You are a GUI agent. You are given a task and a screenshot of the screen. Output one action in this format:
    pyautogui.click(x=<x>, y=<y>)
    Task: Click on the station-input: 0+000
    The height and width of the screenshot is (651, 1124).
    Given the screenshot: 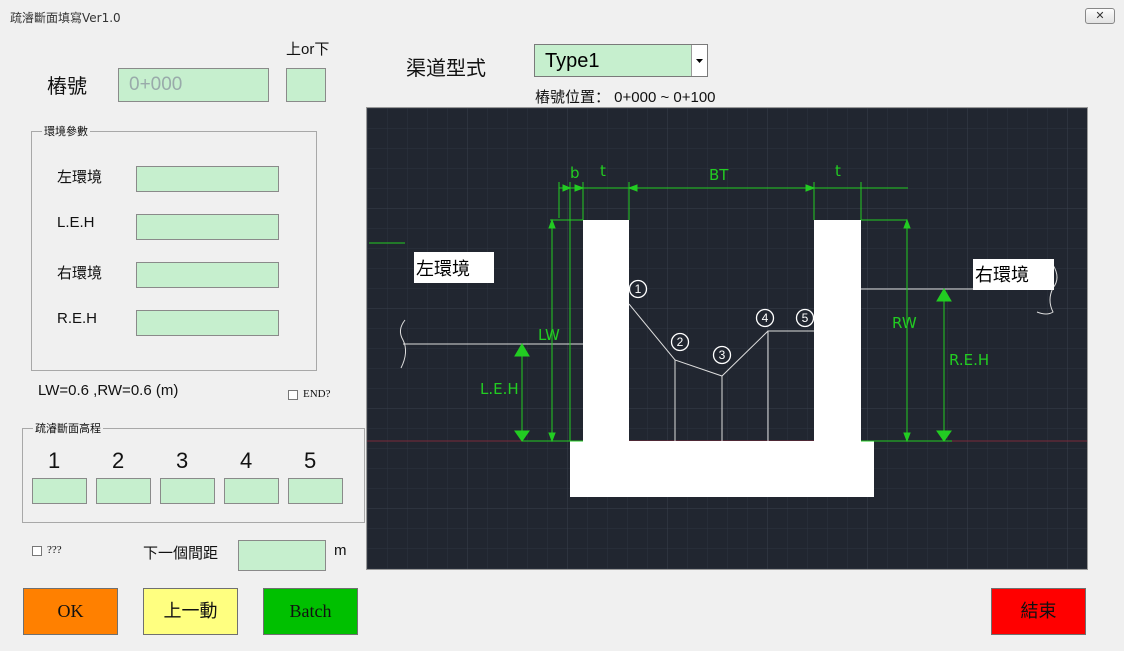 What is the action you would take?
    pyautogui.click(x=193, y=85)
    